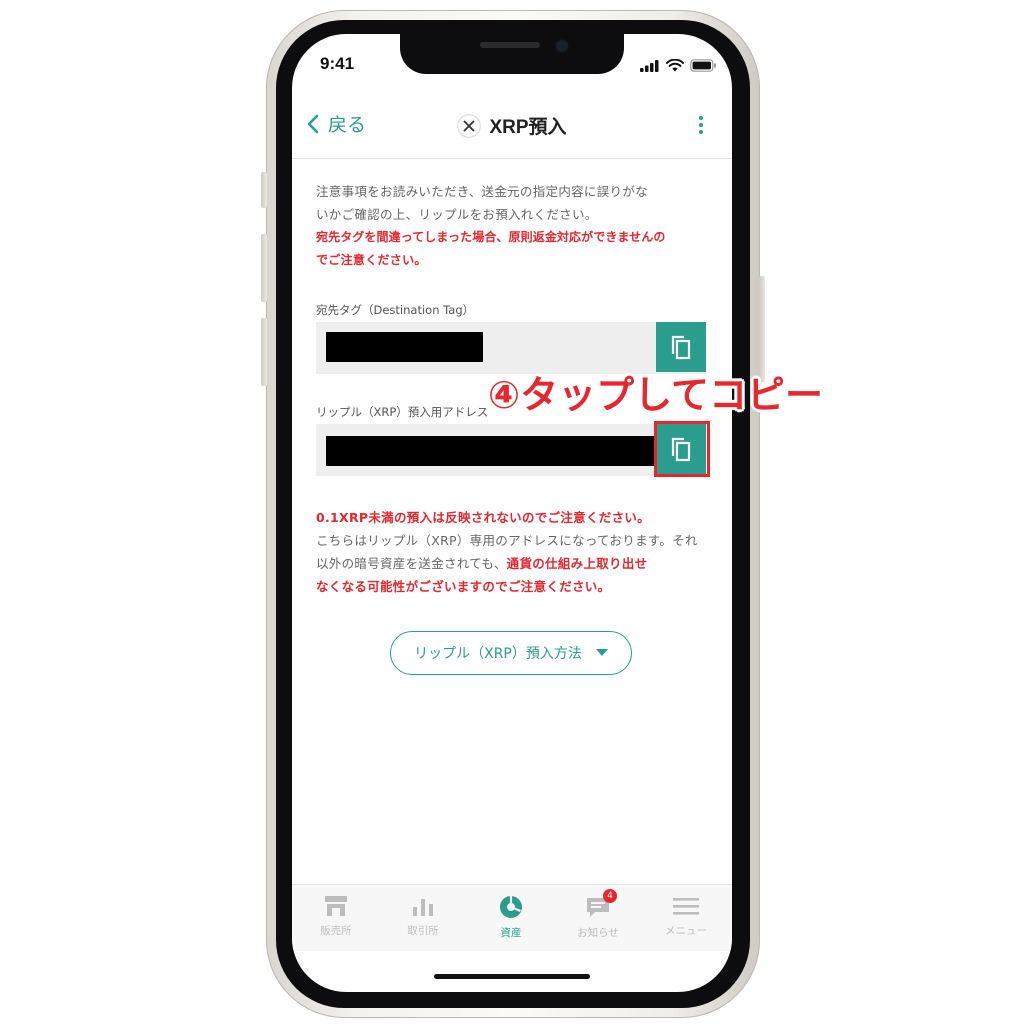 This screenshot has height=1024, width=1024. I want to click on tab-menu: メニュー, so click(686, 916).